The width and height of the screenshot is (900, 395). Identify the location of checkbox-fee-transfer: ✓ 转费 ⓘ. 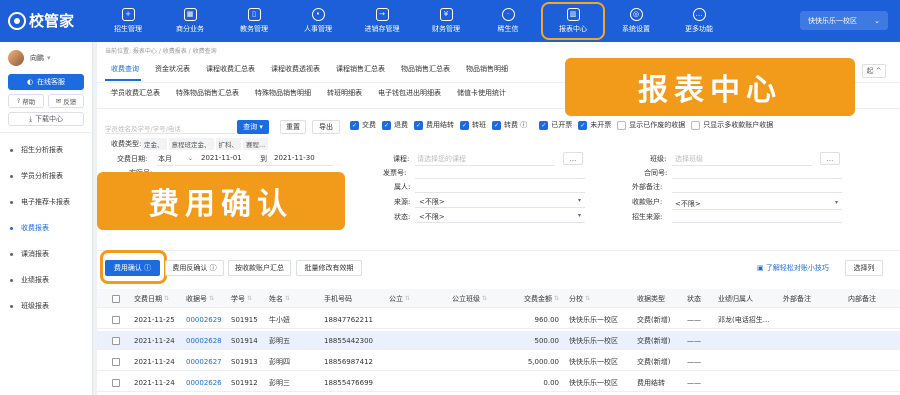
(509, 125).